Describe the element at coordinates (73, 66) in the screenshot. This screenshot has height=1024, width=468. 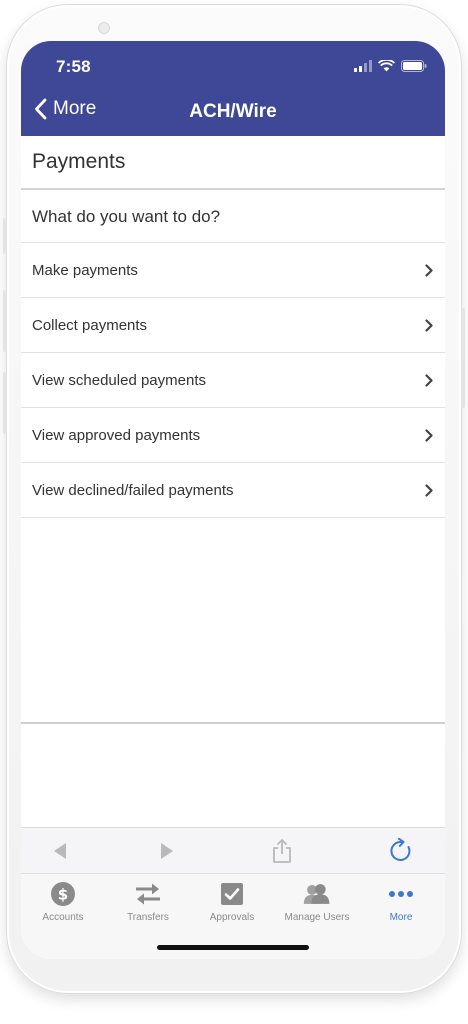
I see `status-time: 7:58` at that location.